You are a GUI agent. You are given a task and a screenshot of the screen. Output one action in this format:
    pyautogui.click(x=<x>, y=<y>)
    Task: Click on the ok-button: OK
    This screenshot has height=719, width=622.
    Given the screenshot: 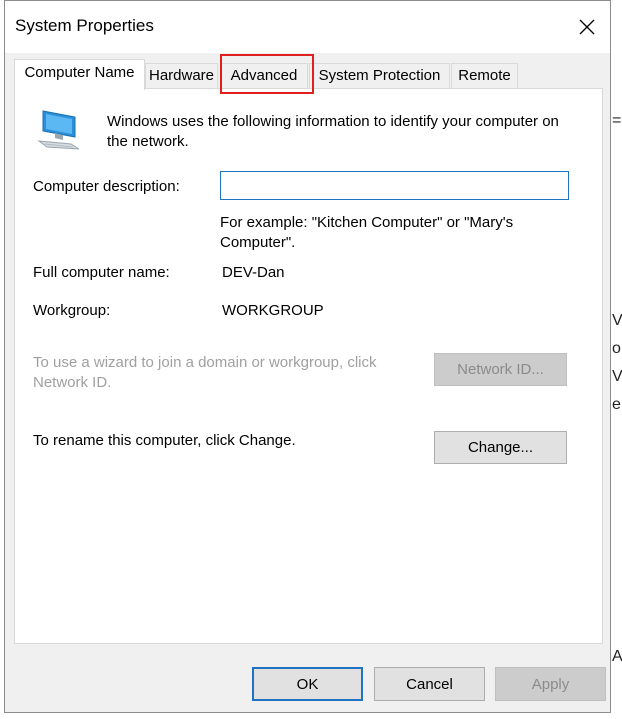 What is the action you would take?
    pyautogui.click(x=307, y=684)
    